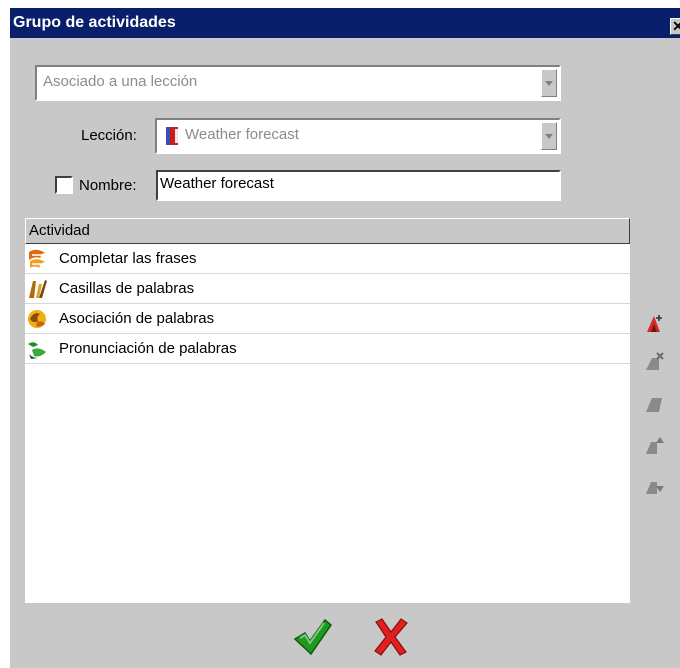 Image resolution: width=680 pixels, height=668 pixels. Describe the element at coordinates (137, 318) in the screenshot. I see `list-item-label: Asociación de palabras` at that location.